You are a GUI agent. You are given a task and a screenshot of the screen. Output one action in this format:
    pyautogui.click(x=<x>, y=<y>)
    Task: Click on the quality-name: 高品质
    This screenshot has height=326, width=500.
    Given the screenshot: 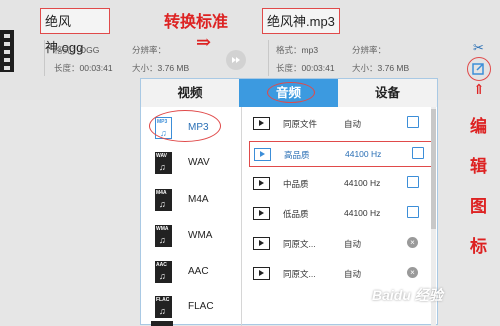 What is the action you would take?
    pyautogui.click(x=297, y=155)
    